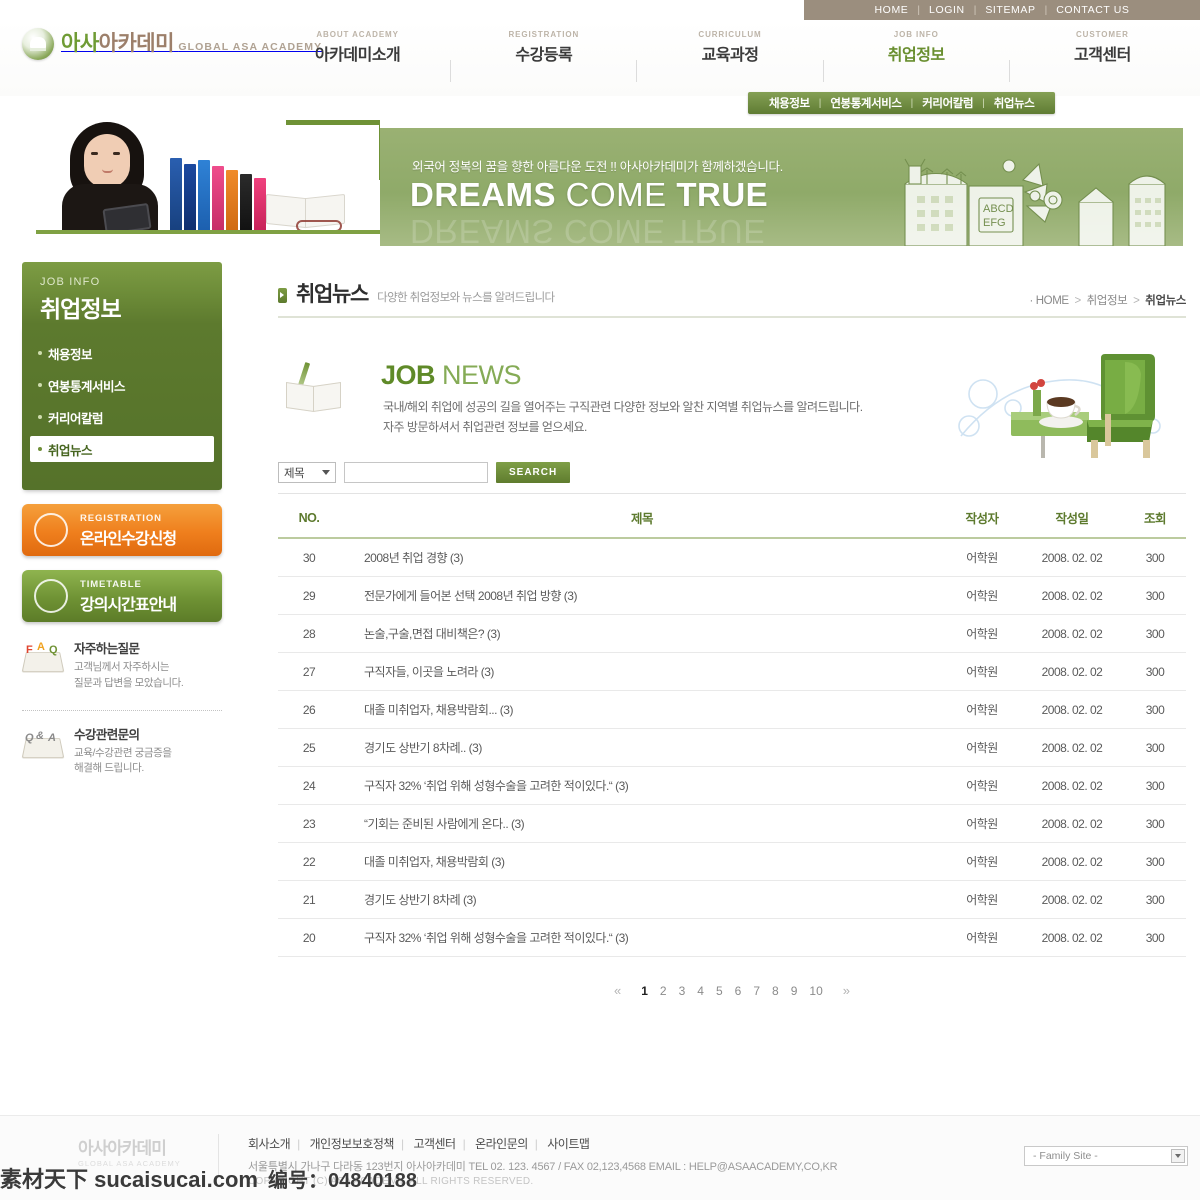 This screenshot has width=1200, height=1200. Describe the element at coordinates (663, 991) in the screenshot. I see `pagination-page-2: 2` at that location.